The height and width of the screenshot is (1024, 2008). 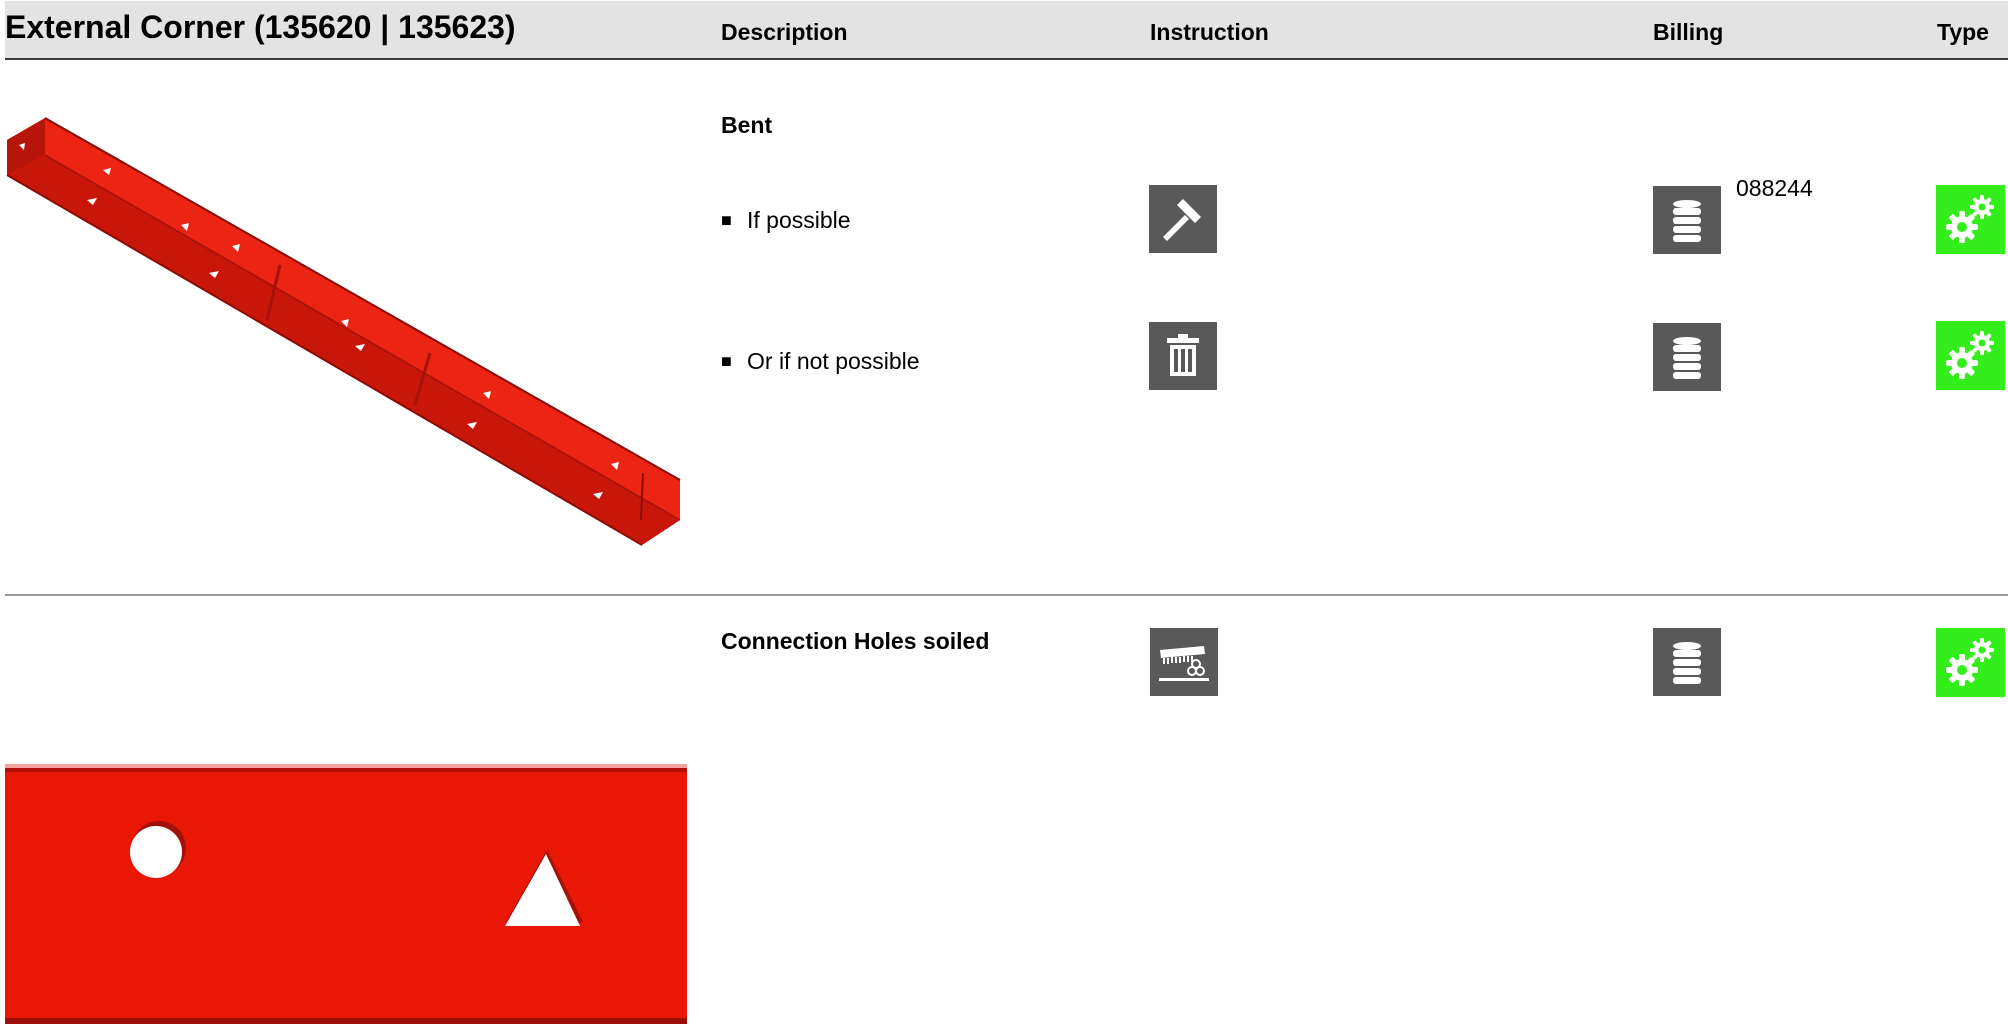 What do you see at coordinates (1963, 32) in the screenshot?
I see `column-header-type: Type` at bounding box center [1963, 32].